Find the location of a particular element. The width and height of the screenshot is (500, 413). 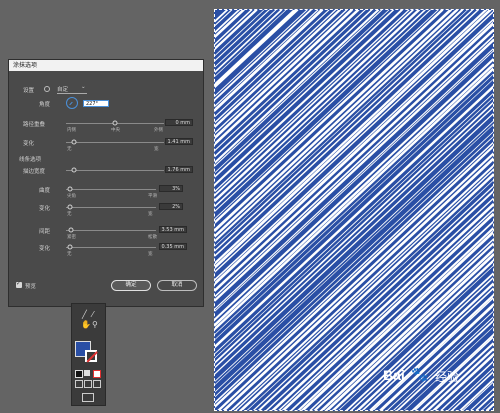

help-icon is located at coordinates (47, 89).